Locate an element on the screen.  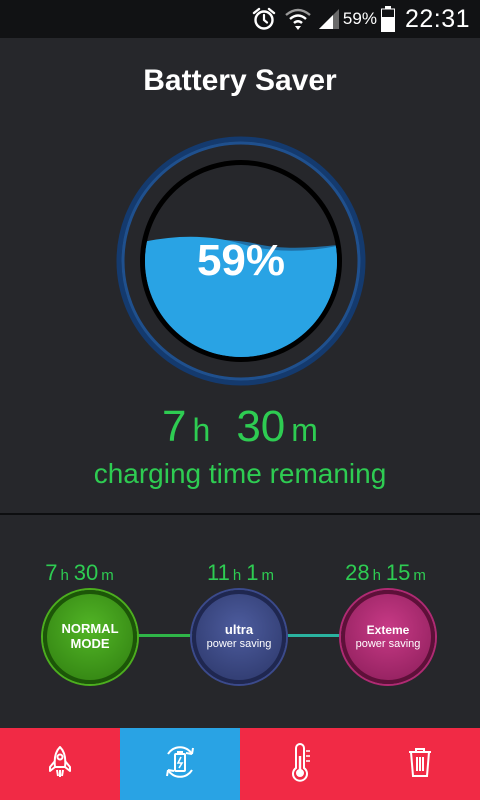
status-bar: 59% 22:31 is located at coordinates (240, 19).